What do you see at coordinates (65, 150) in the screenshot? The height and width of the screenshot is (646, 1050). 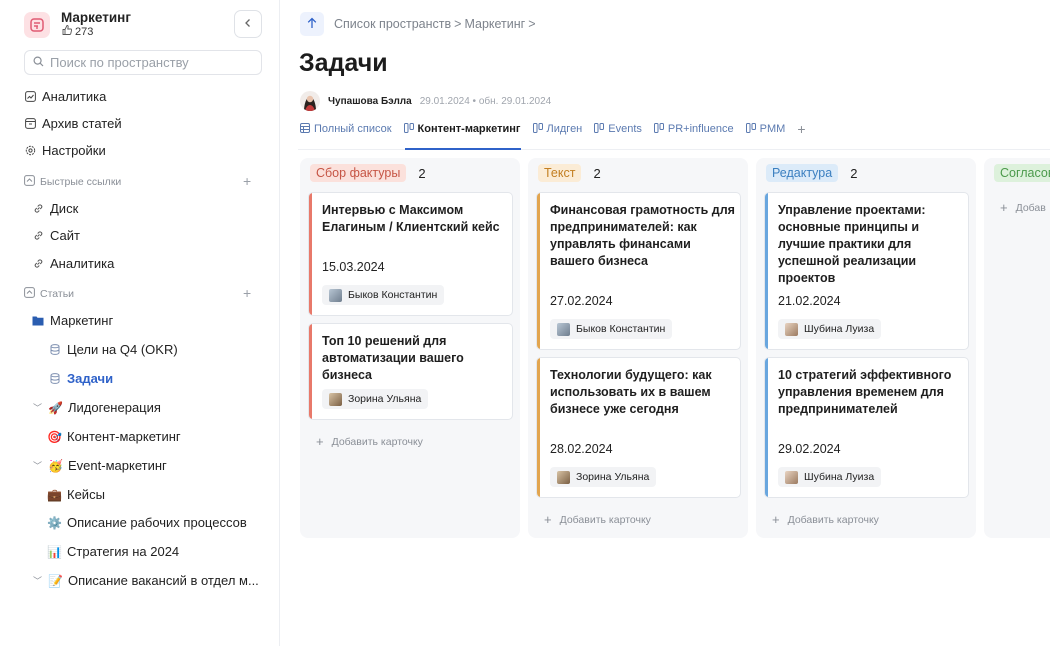 I see `sidebar-item-settings: Настройки` at bounding box center [65, 150].